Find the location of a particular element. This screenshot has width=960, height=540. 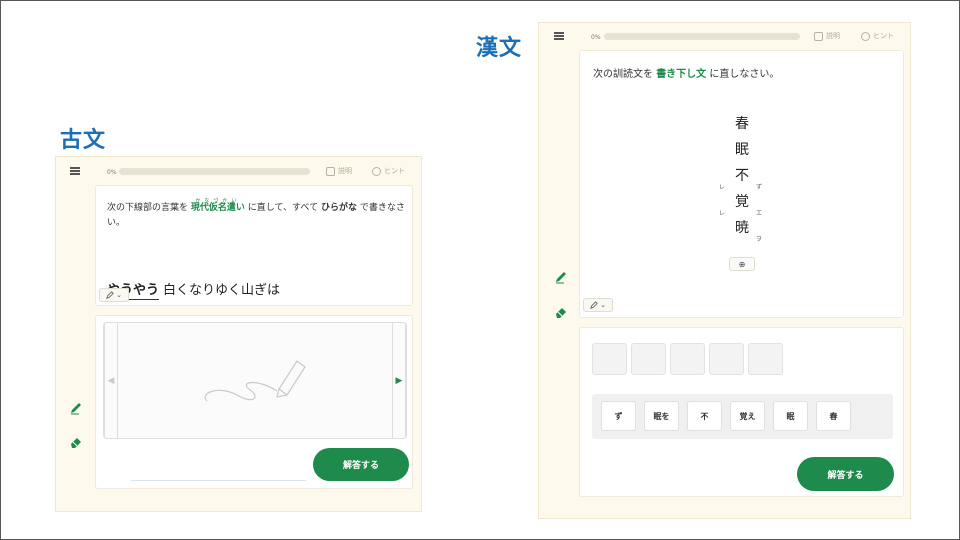

choice-tile: 覚え is located at coordinates (747, 416).